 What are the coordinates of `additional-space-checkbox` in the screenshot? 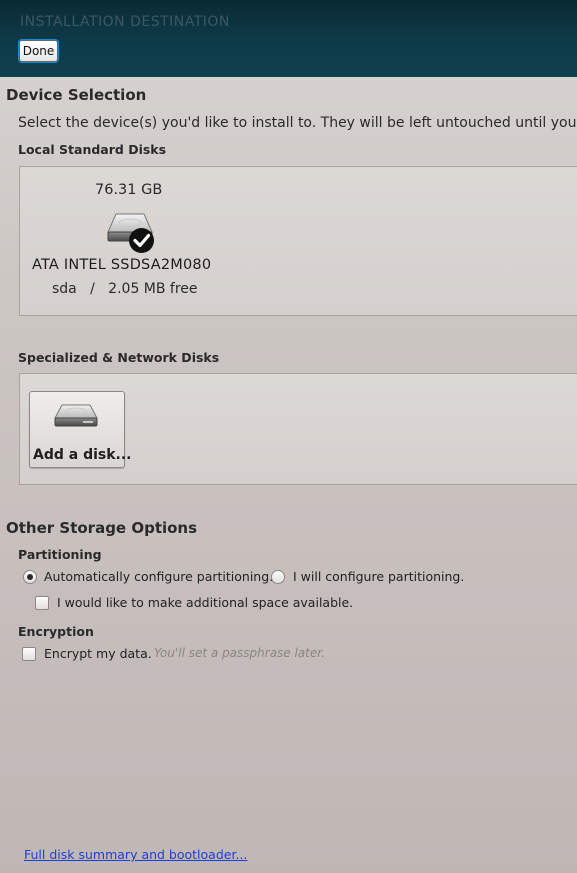 It's located at (42, 603).